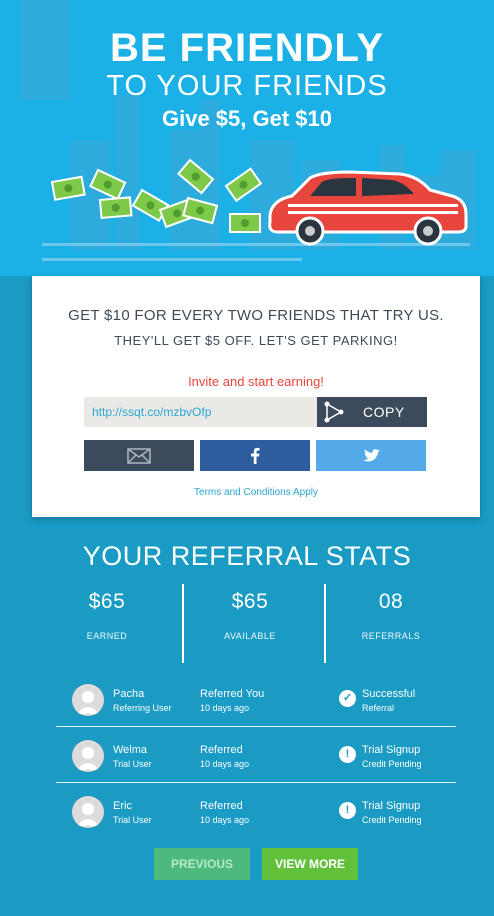 Image resolution: width=494 pixels, height=916 pixels. I want to click on facebook-share-button, so click(255, 455).